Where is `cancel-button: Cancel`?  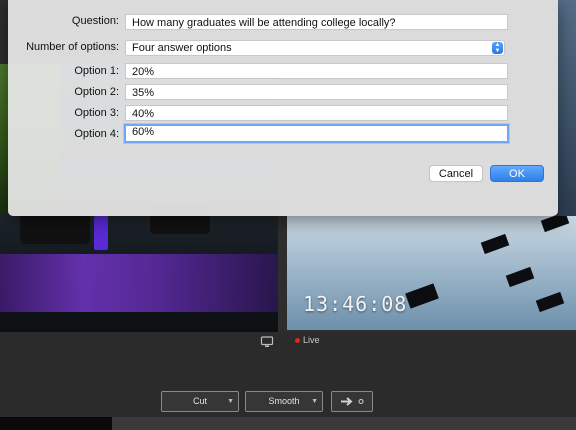 cancel-button: Cancel is located at coordinates (456, 173).